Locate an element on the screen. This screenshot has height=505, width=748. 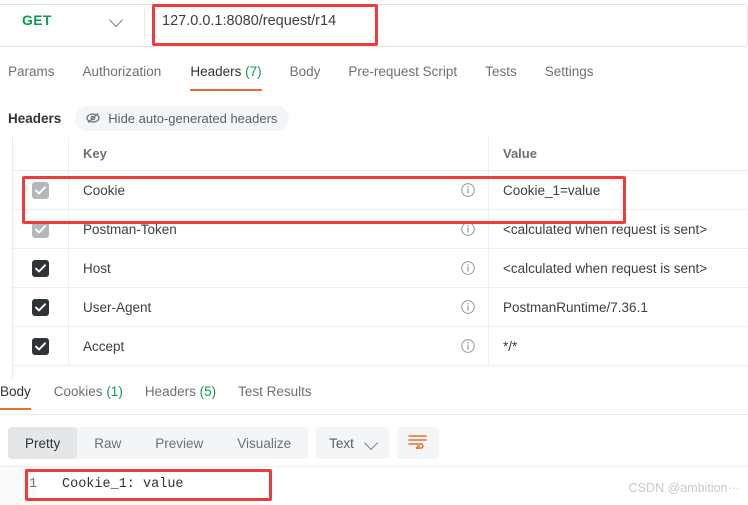
row-key-text: Host is located at coordinates (97, 268).